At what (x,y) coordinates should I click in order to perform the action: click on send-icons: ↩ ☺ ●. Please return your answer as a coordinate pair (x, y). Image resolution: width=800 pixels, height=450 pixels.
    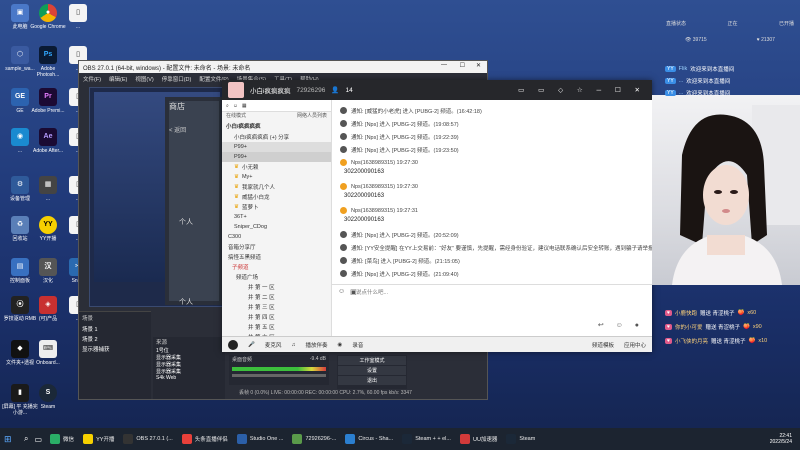
    Looking at the image, I should click on (621, 325).